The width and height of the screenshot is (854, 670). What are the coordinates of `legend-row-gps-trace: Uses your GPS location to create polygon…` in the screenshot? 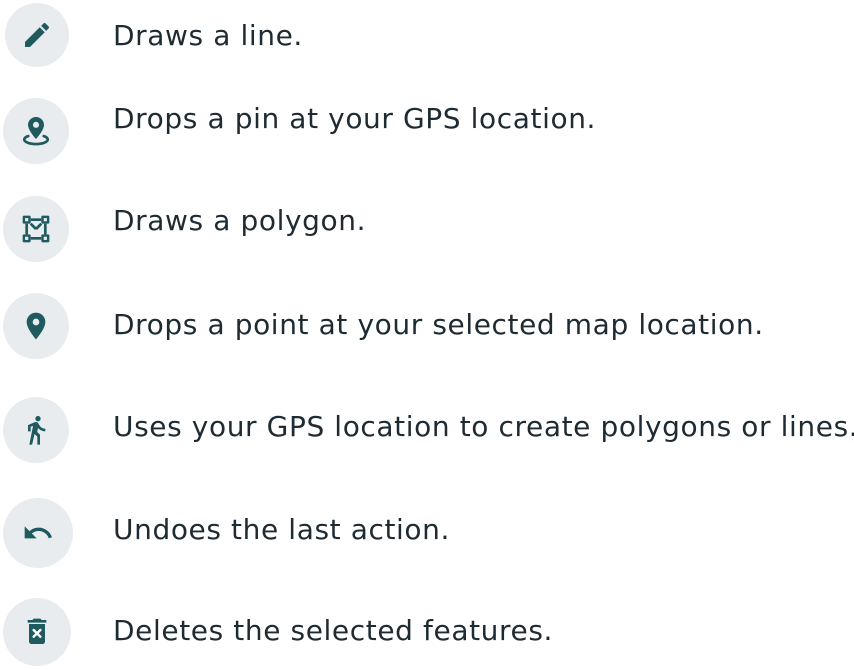 It's located at (427, 433).